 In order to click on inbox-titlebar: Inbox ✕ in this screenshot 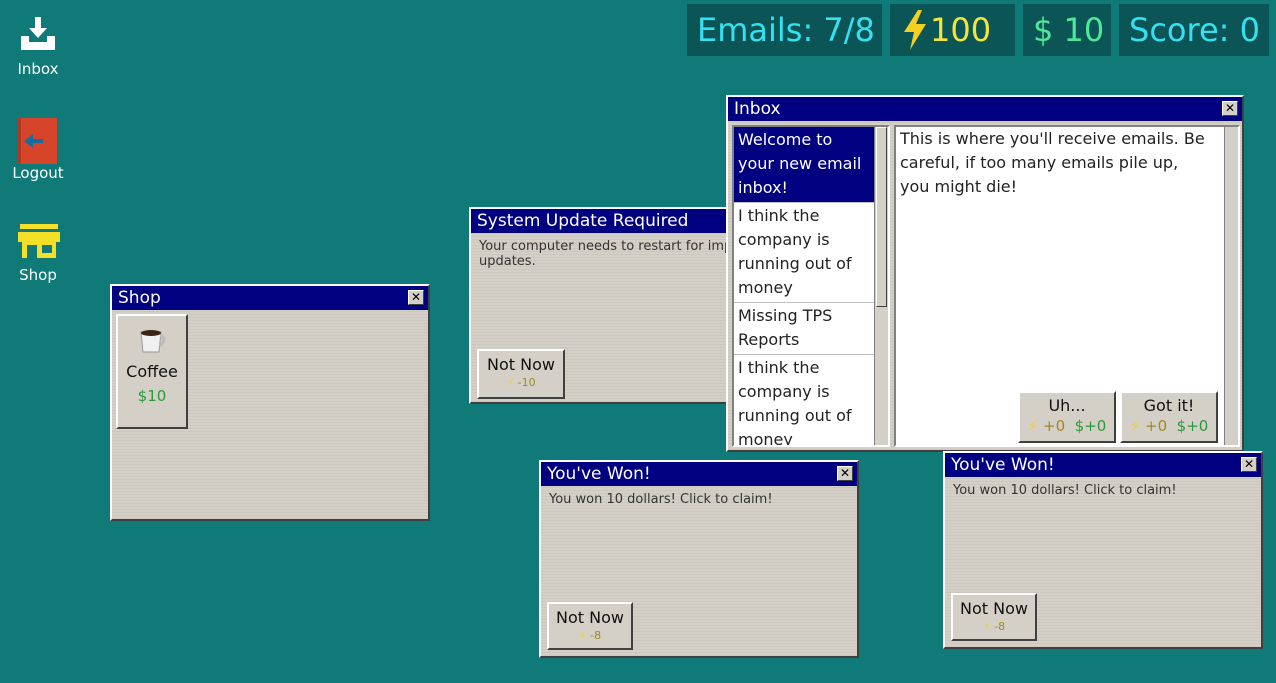, I will do `click(985, 109)`.